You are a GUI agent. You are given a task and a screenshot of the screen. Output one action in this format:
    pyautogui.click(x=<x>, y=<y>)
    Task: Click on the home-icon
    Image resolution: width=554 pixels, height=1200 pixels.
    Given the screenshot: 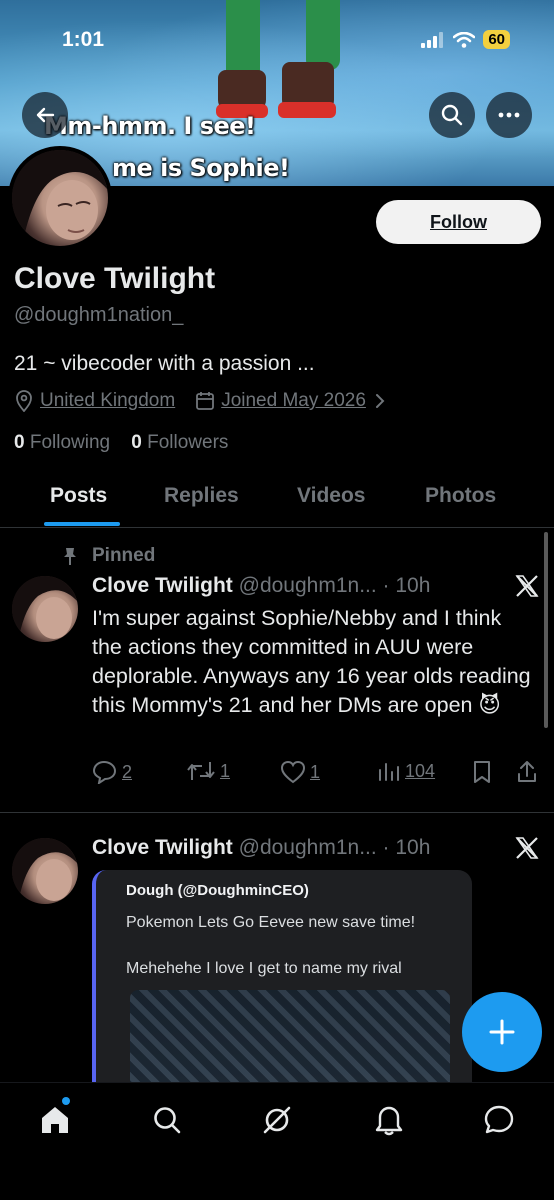 What is the action you would take?
    pyautogui.click(x=55, y=1120)
    